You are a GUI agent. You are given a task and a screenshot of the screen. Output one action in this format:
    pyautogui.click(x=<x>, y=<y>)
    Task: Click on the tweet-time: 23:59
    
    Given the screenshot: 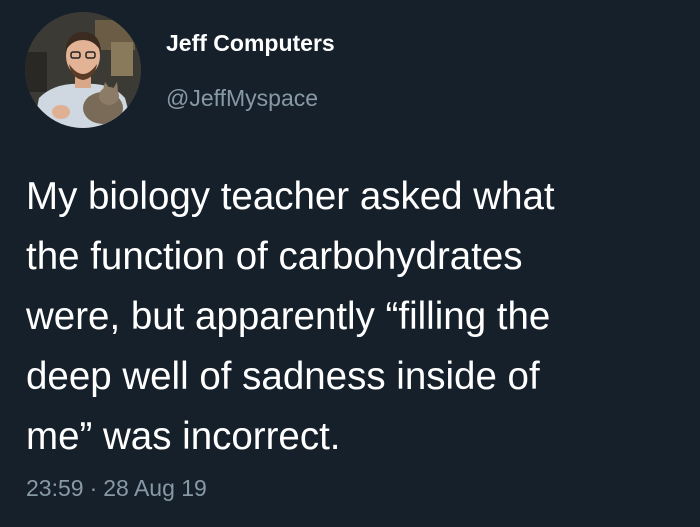 What is the action you would take?
    pyautogui.click(x=55, y=488)
    